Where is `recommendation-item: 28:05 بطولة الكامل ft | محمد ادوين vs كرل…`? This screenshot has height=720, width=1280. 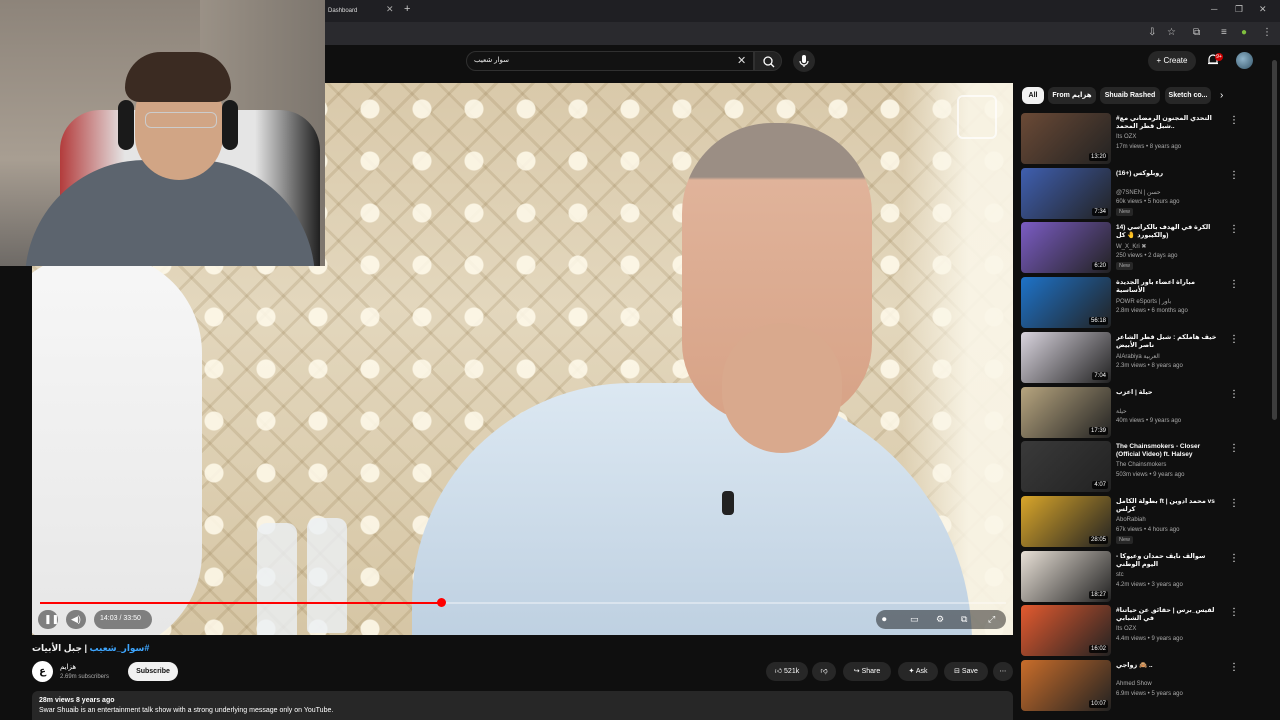 recommendation-item: 28:05 بطولة الكامل ft | محمد ادوين vs كرل… is located at coordinates (1136, 521).